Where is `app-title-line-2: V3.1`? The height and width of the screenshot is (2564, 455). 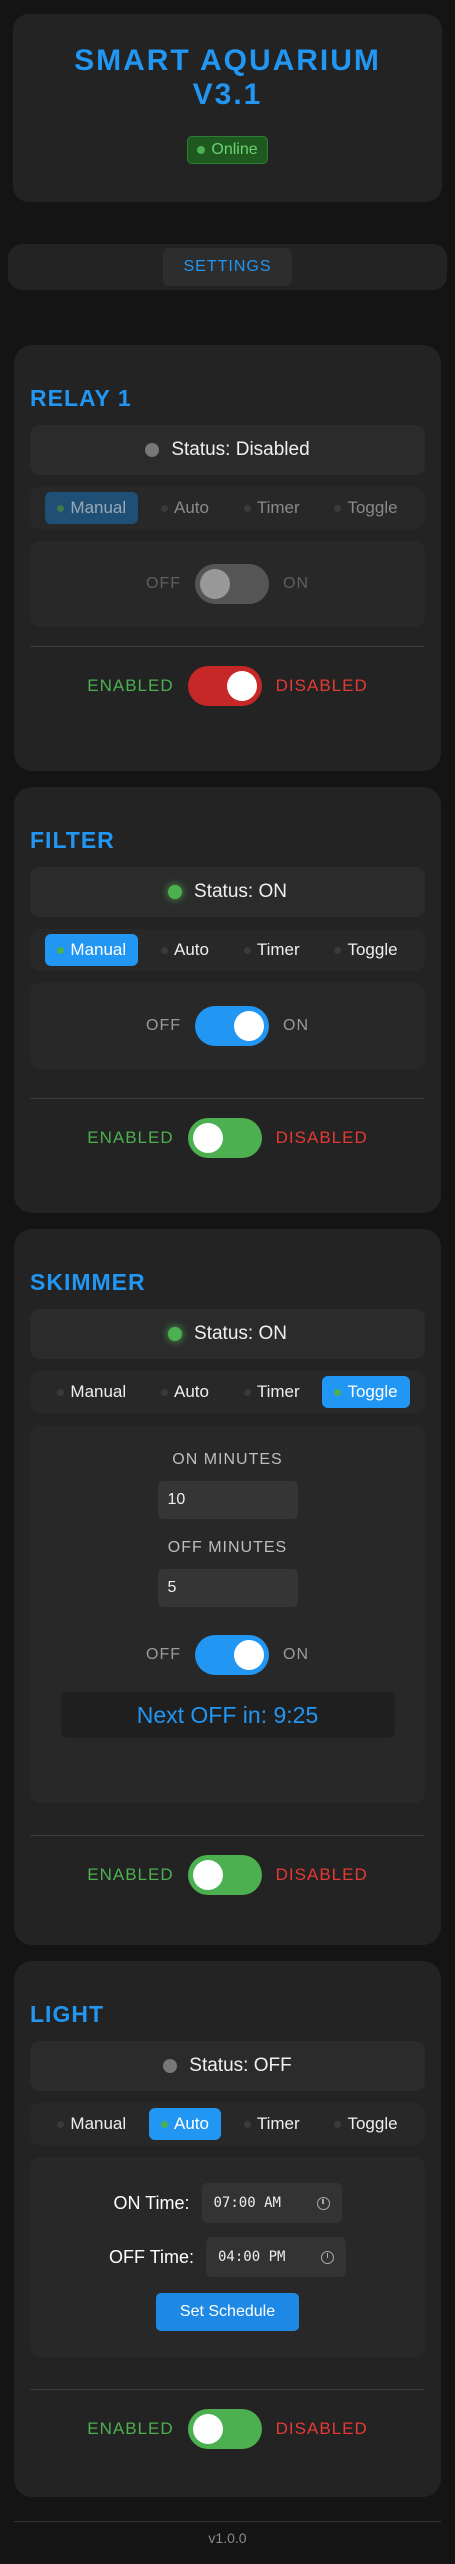
app-title-line-2: V3.1 is located at coordinates (227, 94).